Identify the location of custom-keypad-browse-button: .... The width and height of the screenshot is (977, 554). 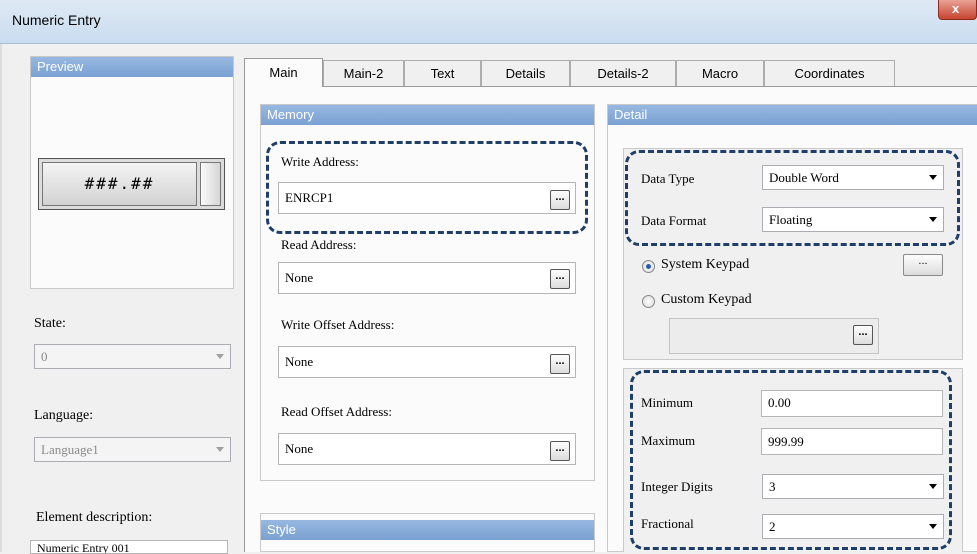
(863, 335).